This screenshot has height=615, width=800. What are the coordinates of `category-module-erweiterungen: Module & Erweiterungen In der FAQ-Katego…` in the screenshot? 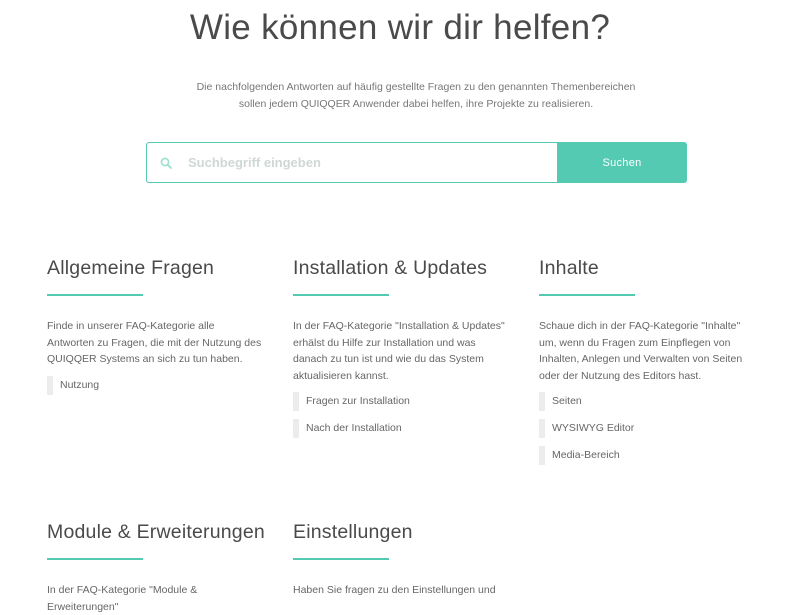 It's located at (156, 568).